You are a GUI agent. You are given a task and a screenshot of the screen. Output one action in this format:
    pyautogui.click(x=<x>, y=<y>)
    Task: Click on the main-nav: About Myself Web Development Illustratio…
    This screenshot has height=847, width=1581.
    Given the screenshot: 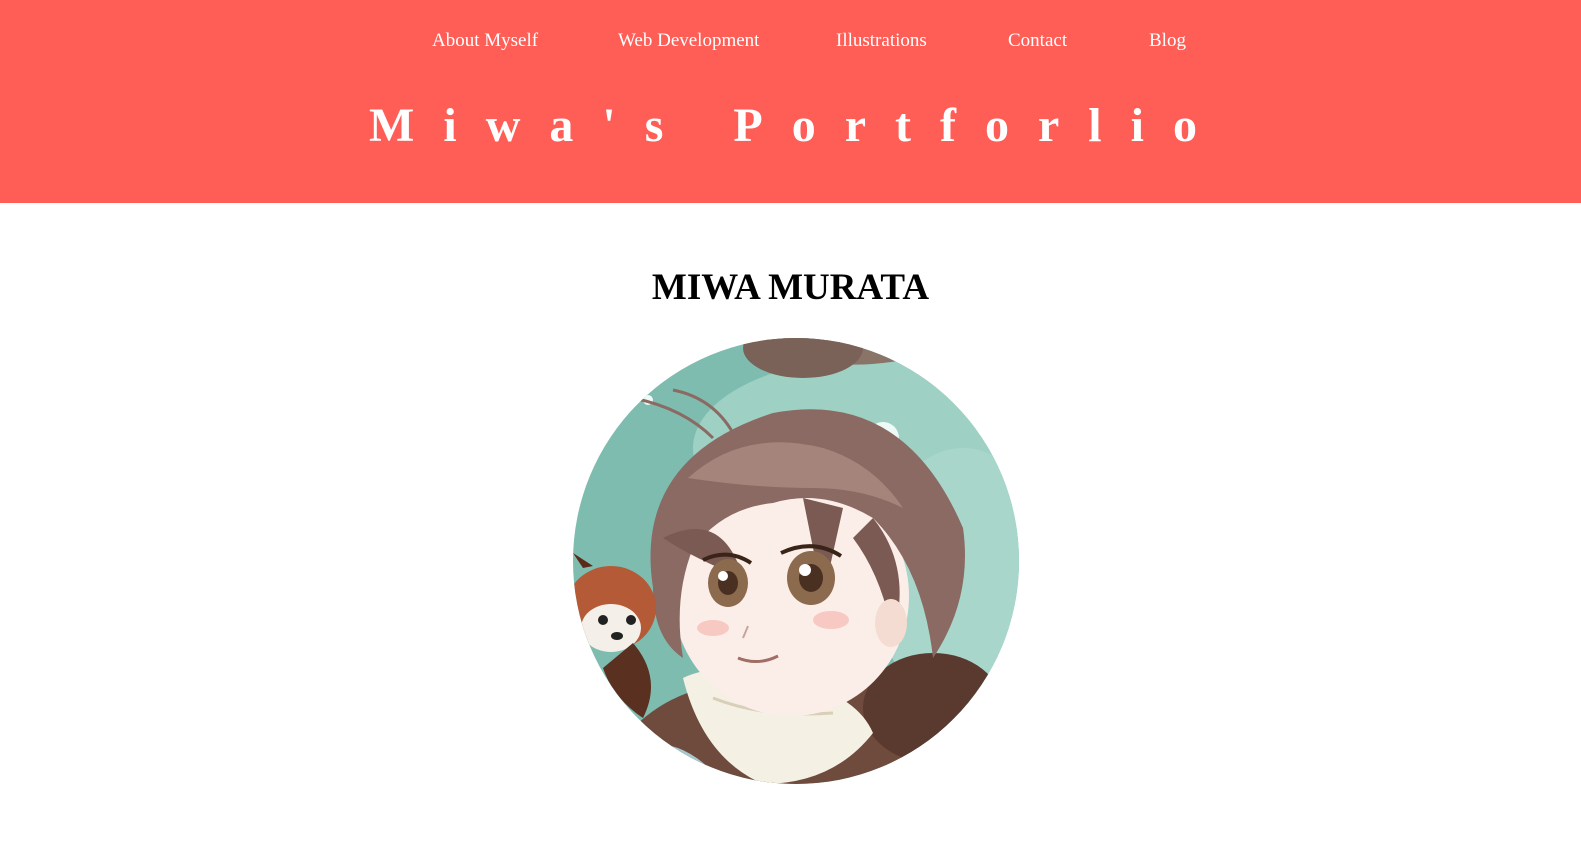 What is the action you would take?
    pyautogui.click(x=790, y=43)
    